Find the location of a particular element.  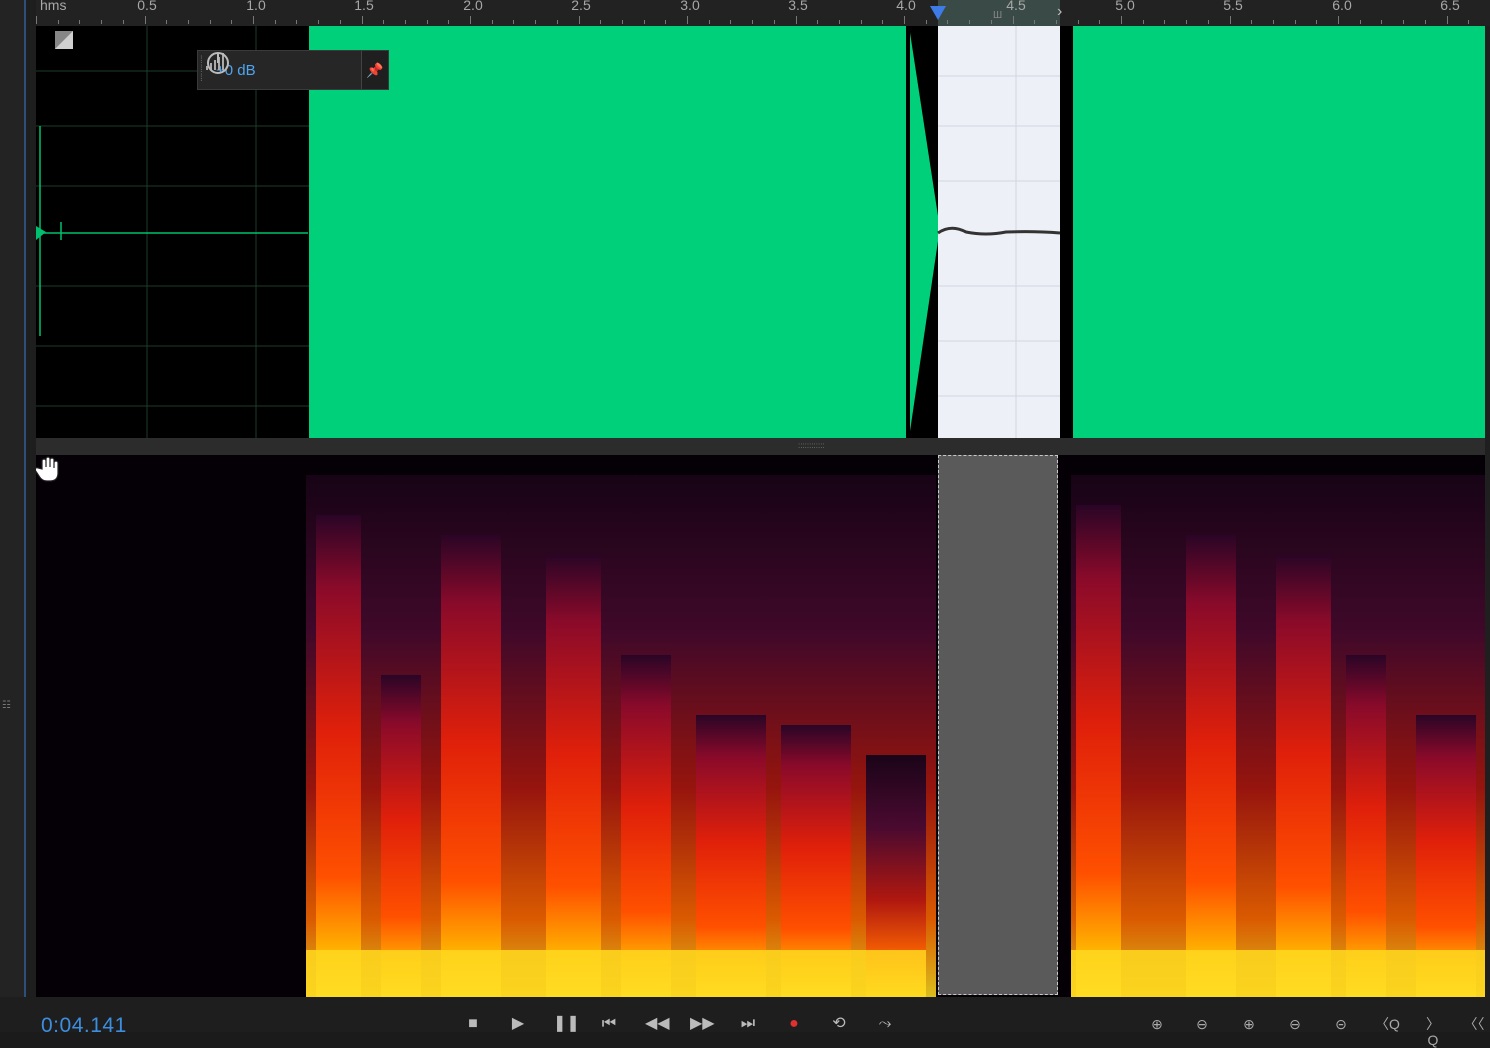

ruler-tick-label: 4.0 is located at coordinates (905, 6).